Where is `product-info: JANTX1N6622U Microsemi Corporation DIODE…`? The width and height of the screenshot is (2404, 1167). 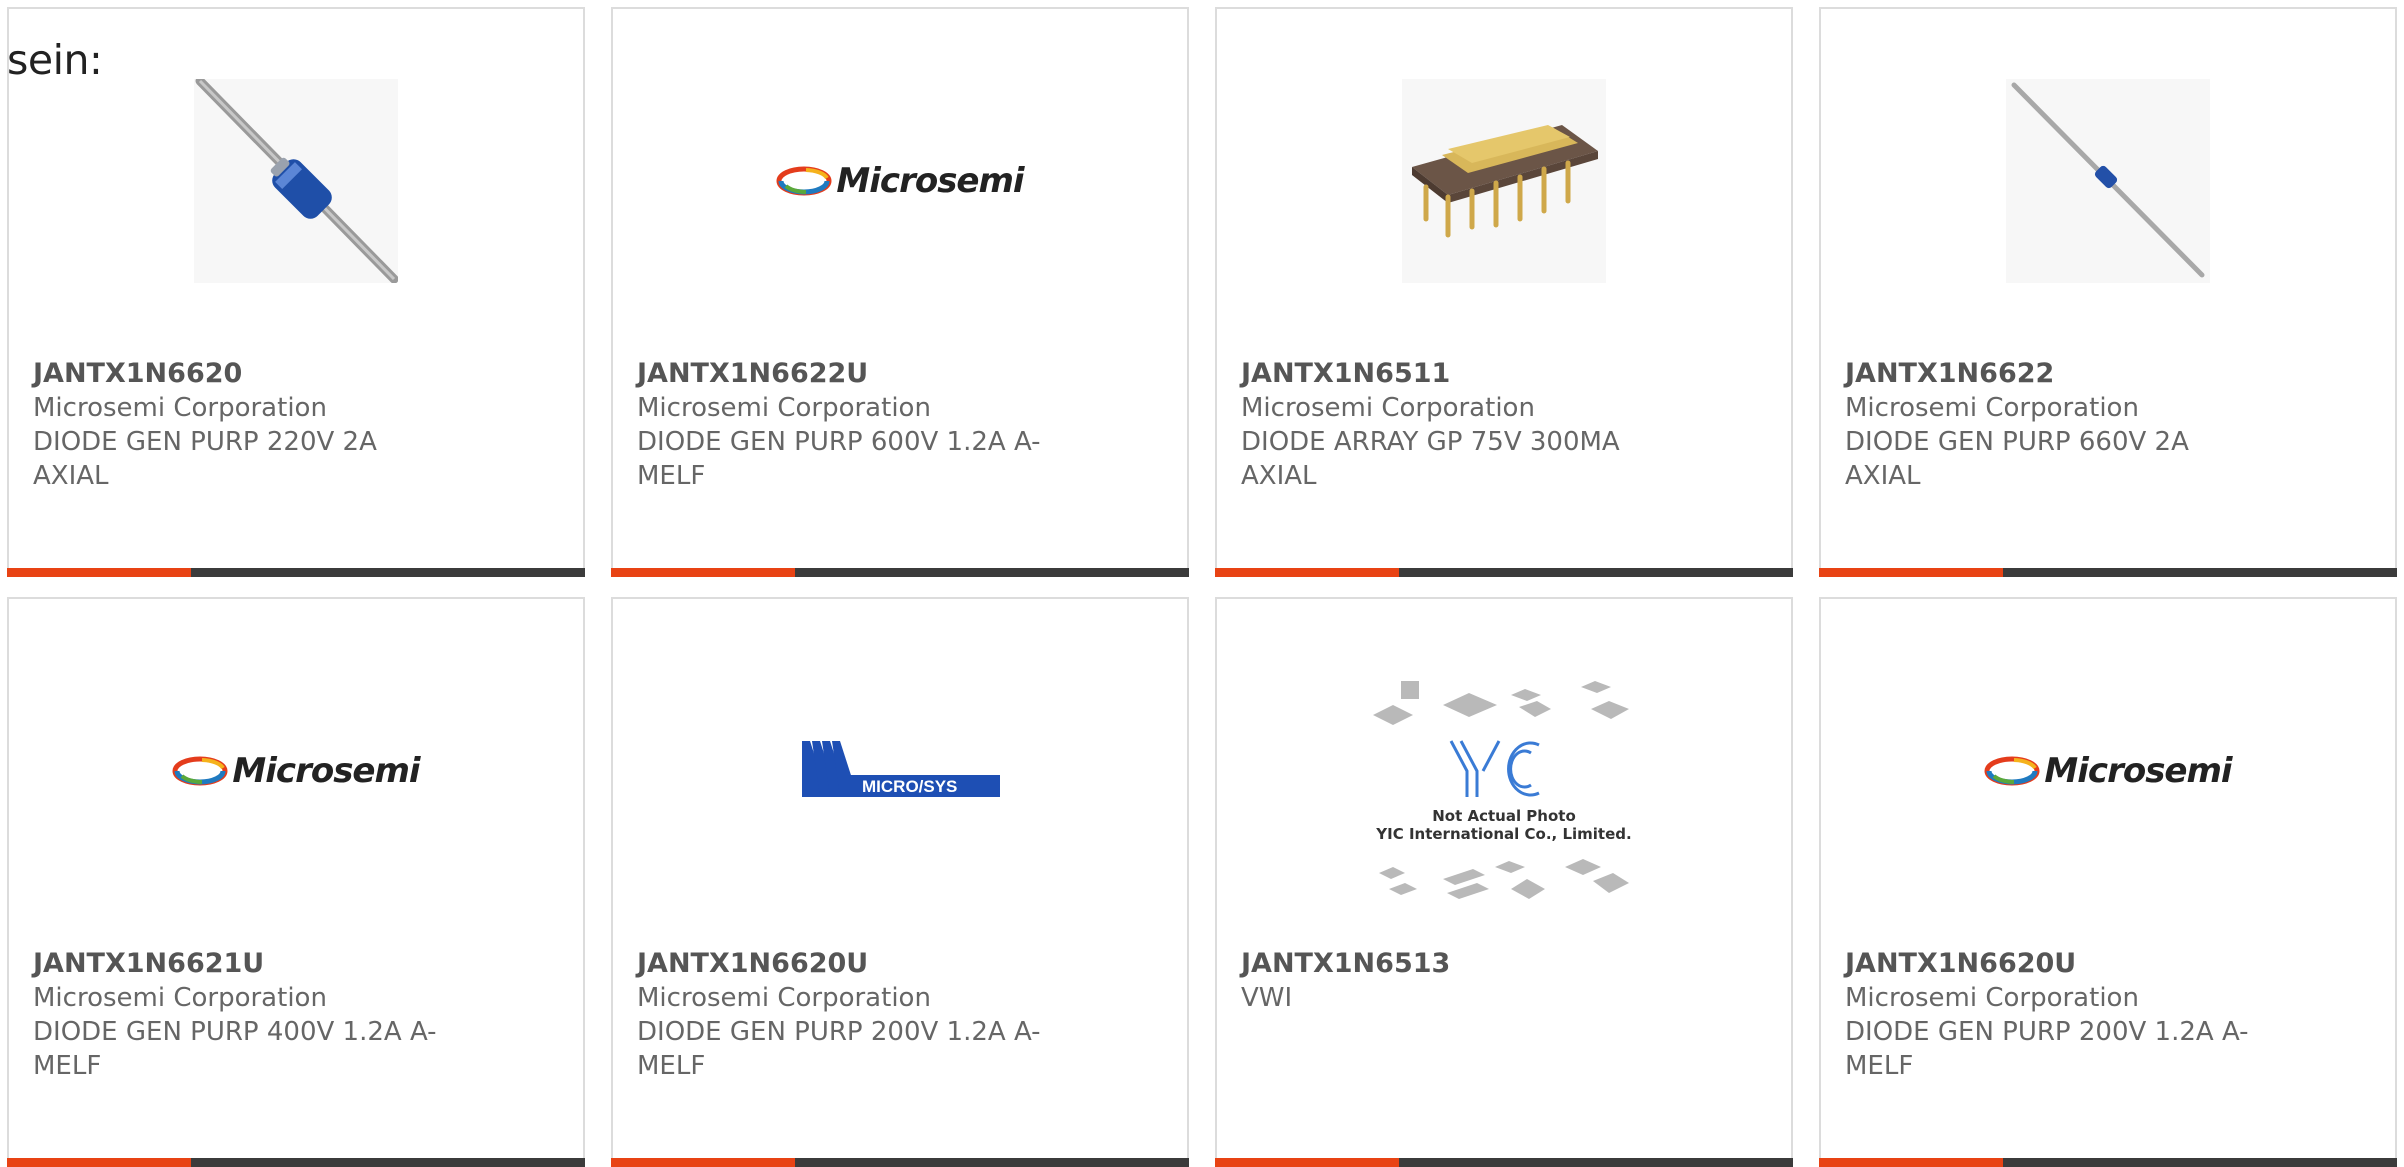 product-info: JANTX1N6622U Microsemi Corporation DIODE… is located at coordinates (847, 425).